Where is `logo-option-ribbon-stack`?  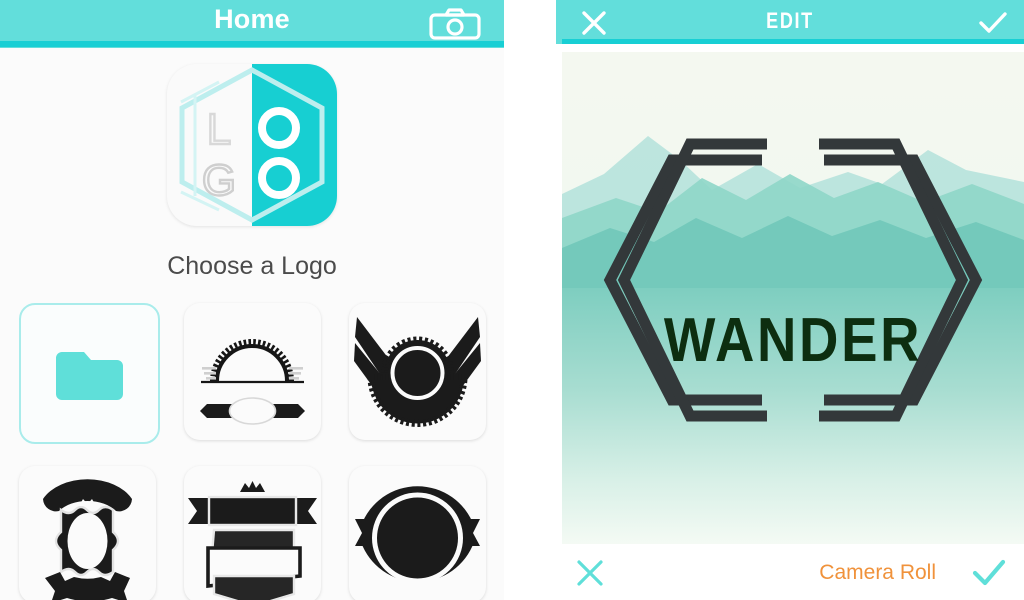 logo-option-ribbon-stack is located at coordinates (252, 533).